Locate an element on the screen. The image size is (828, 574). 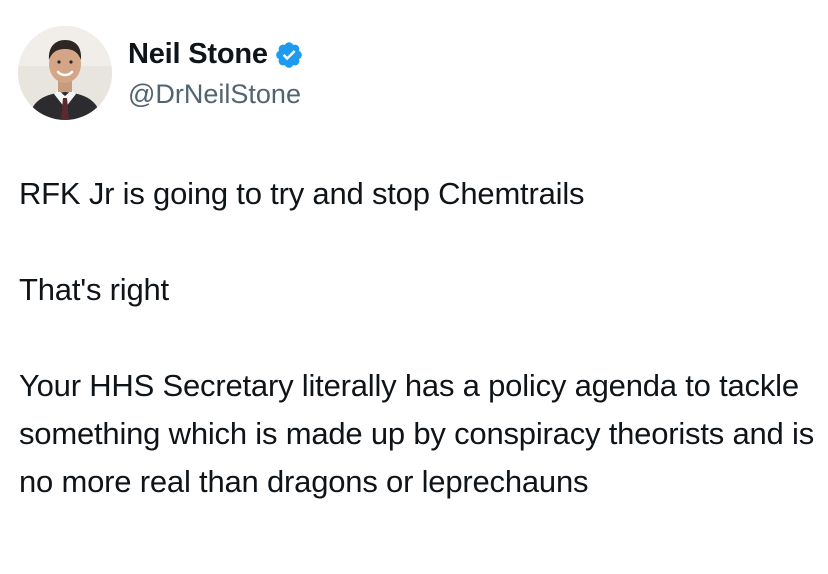
avatar is located at coordinates (65, 73).